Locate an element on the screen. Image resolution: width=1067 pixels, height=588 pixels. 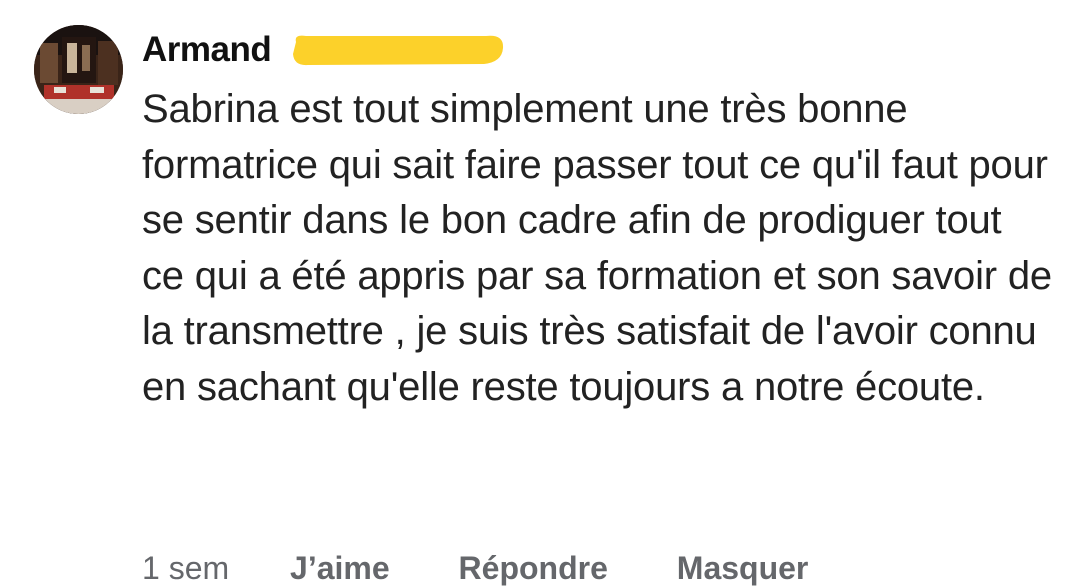
avatar-photo is located at coordinates (78, 69).